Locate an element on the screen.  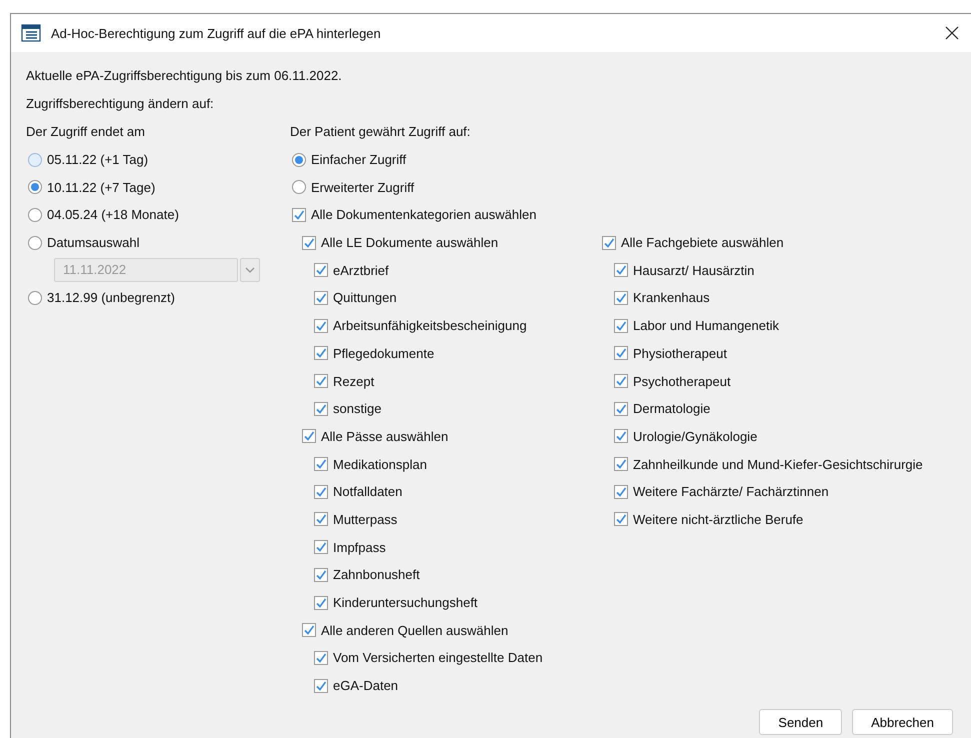
checkbox-option: Psychotherapeut is located at coordinates (756, 381).